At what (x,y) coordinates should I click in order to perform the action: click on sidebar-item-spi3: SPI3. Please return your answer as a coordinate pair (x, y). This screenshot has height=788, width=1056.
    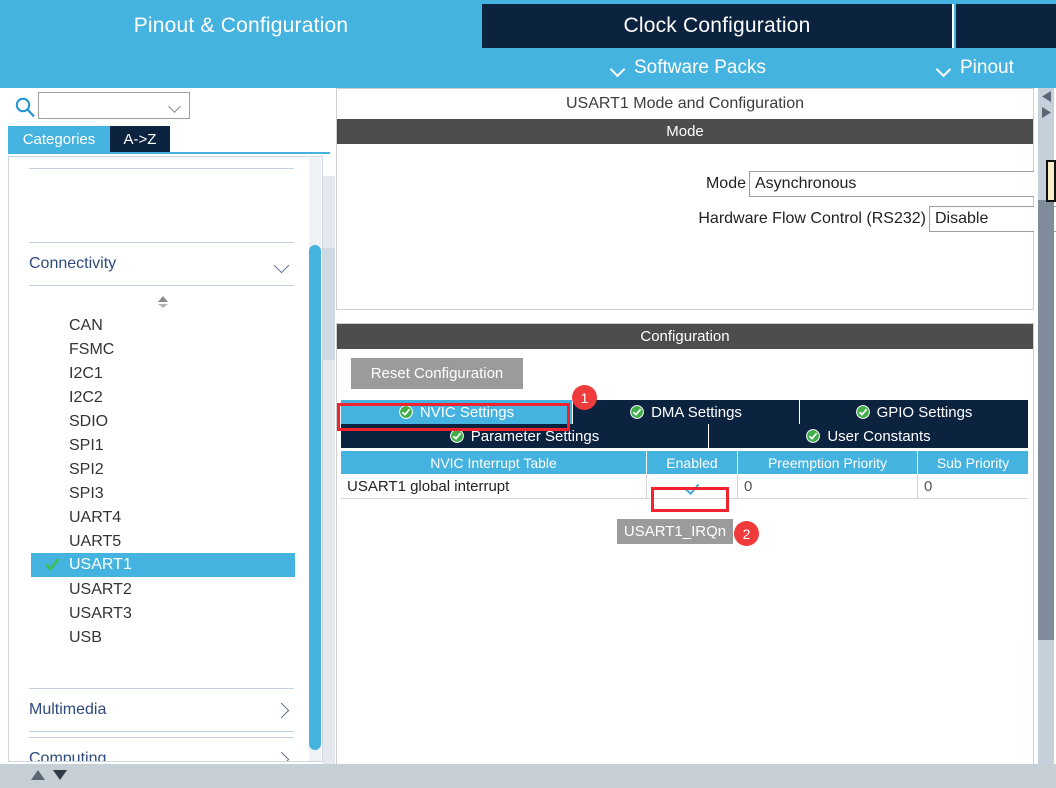
    Looking at the image, I should click on (162, 494).